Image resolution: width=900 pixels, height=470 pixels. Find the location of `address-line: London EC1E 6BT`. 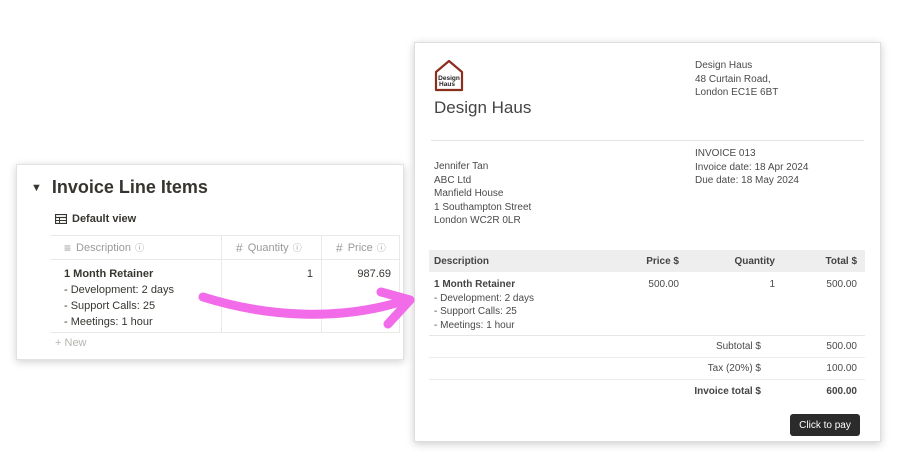

address-line: London EC1E 6BT is located at coordinates (737, 92).